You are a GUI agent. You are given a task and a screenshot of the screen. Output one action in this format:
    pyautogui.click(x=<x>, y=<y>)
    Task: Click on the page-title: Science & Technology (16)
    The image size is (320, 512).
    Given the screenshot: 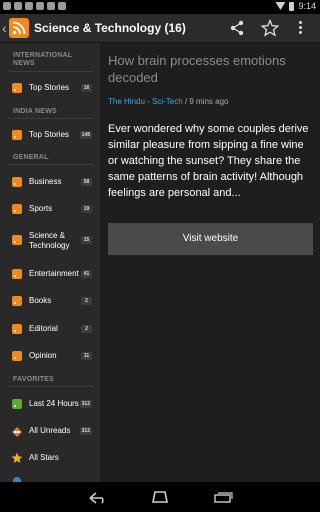 What is the action you would take?
    pyautogui.click(x=110, y=28)
    